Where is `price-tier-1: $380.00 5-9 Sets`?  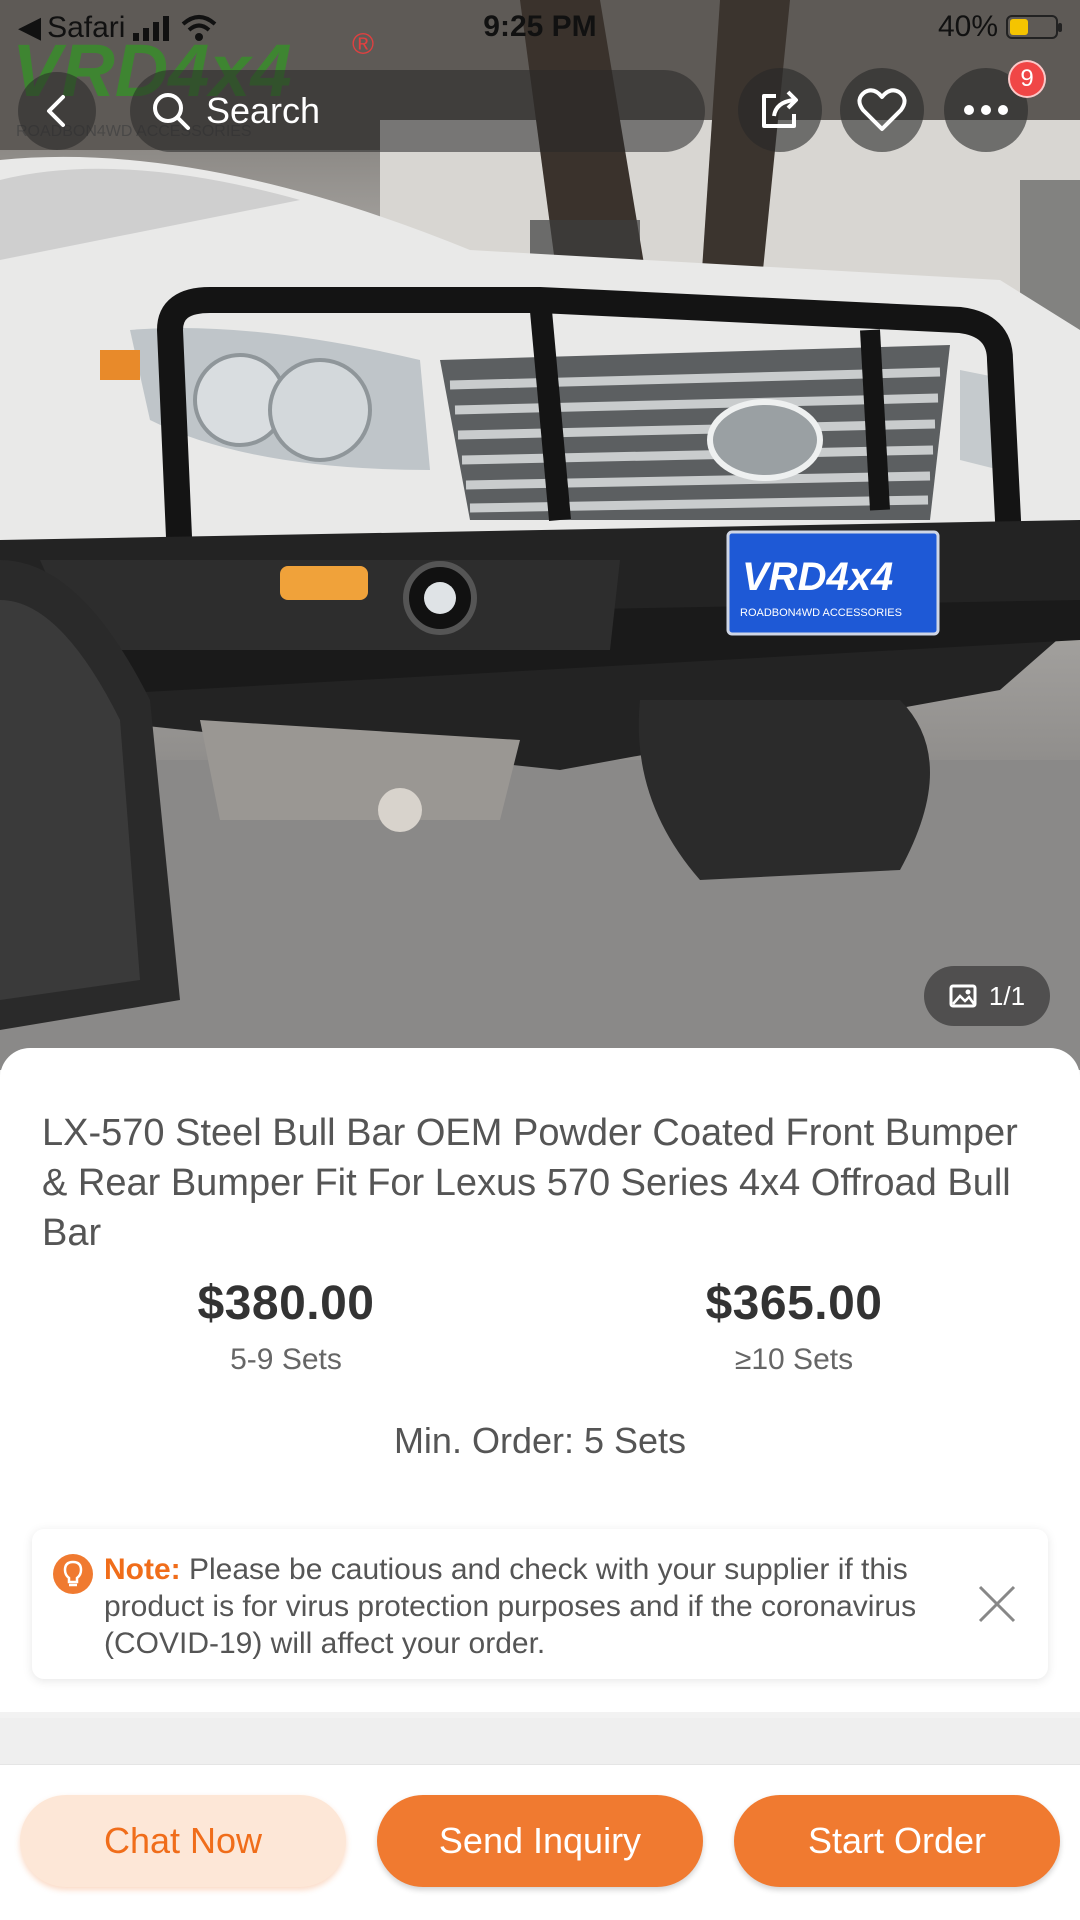 price-tier-1: $380.00 5-9 Sets is located at coordinates (286, 1326).